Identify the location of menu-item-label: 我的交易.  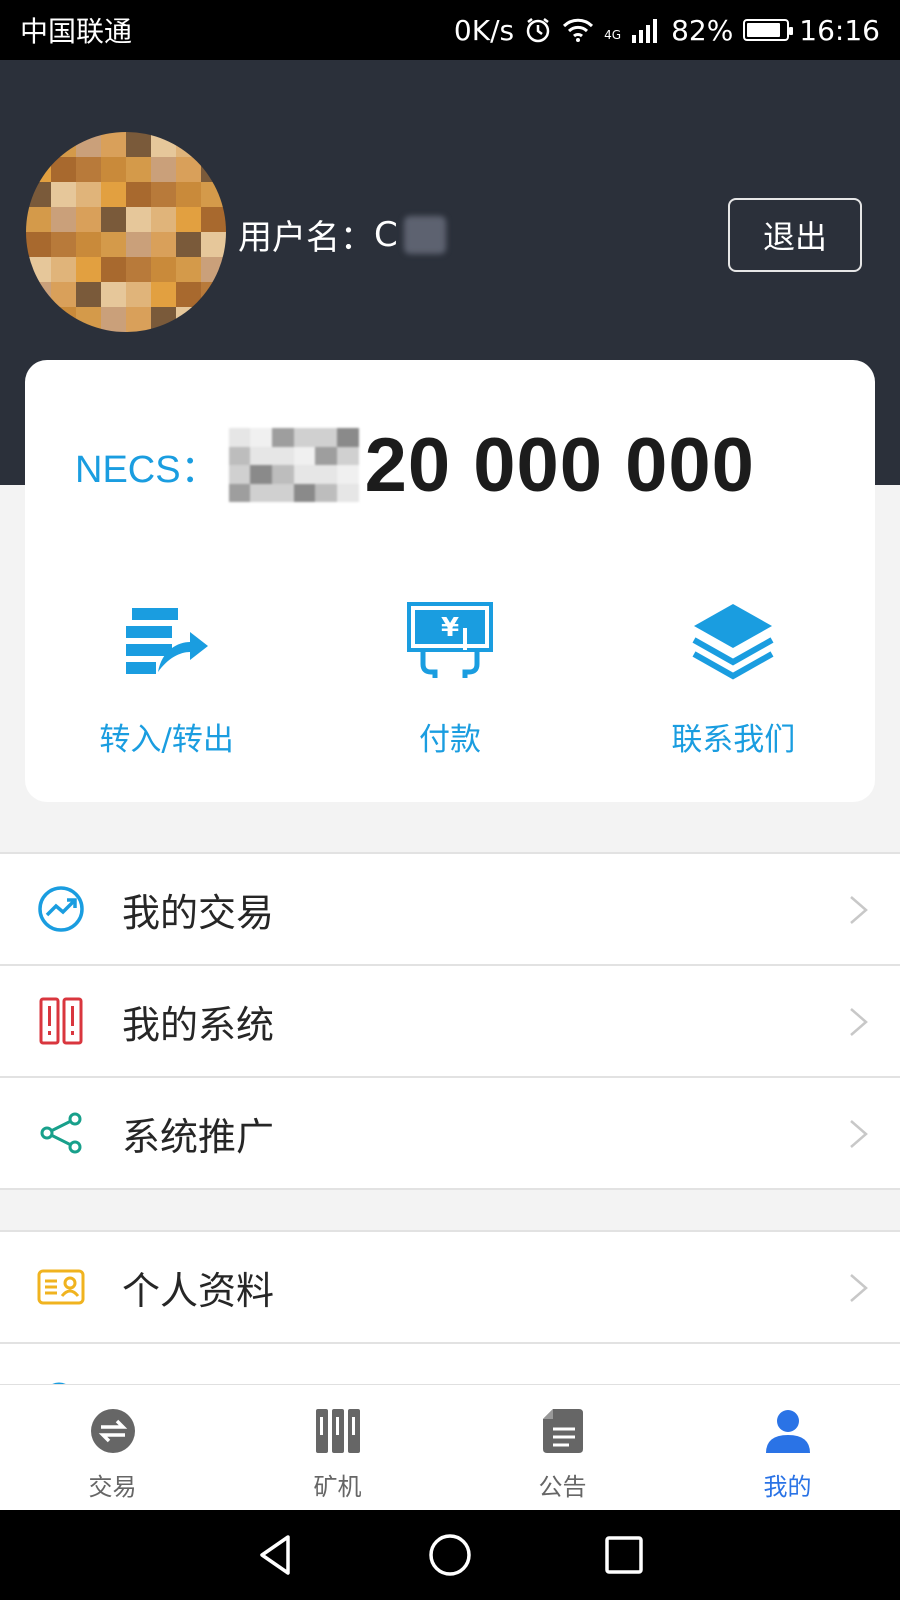
(198, 912).